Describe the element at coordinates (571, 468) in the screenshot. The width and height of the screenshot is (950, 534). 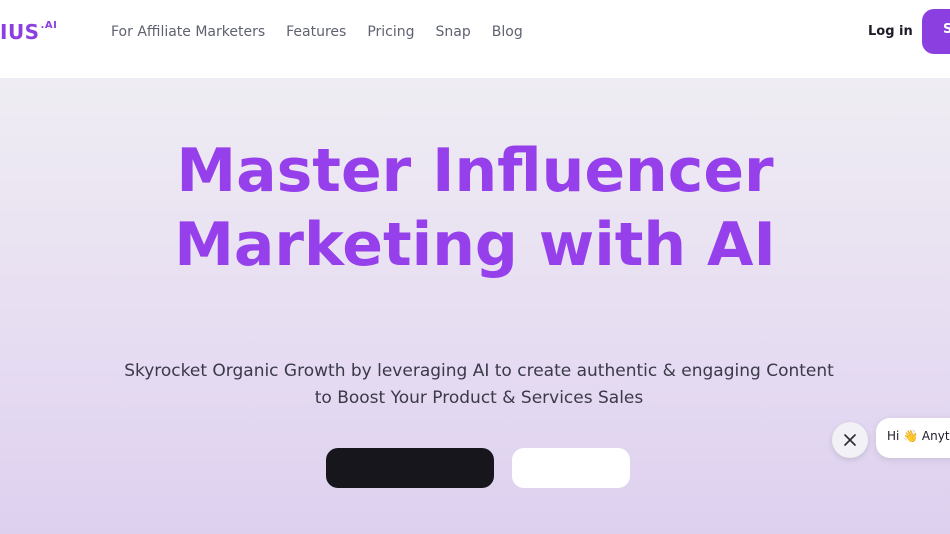
I see `secondary-cta-button` at that location.